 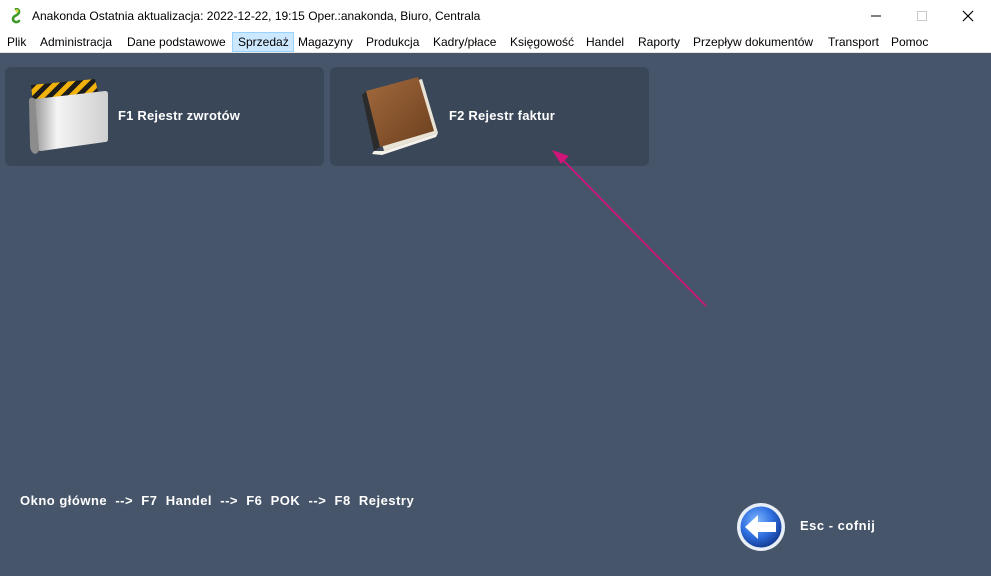 What do you see at coordinates (542, 42) in the screenshot?
I see `menu-ksiegowosc: Księgowość` at bounding box center [542, 42].